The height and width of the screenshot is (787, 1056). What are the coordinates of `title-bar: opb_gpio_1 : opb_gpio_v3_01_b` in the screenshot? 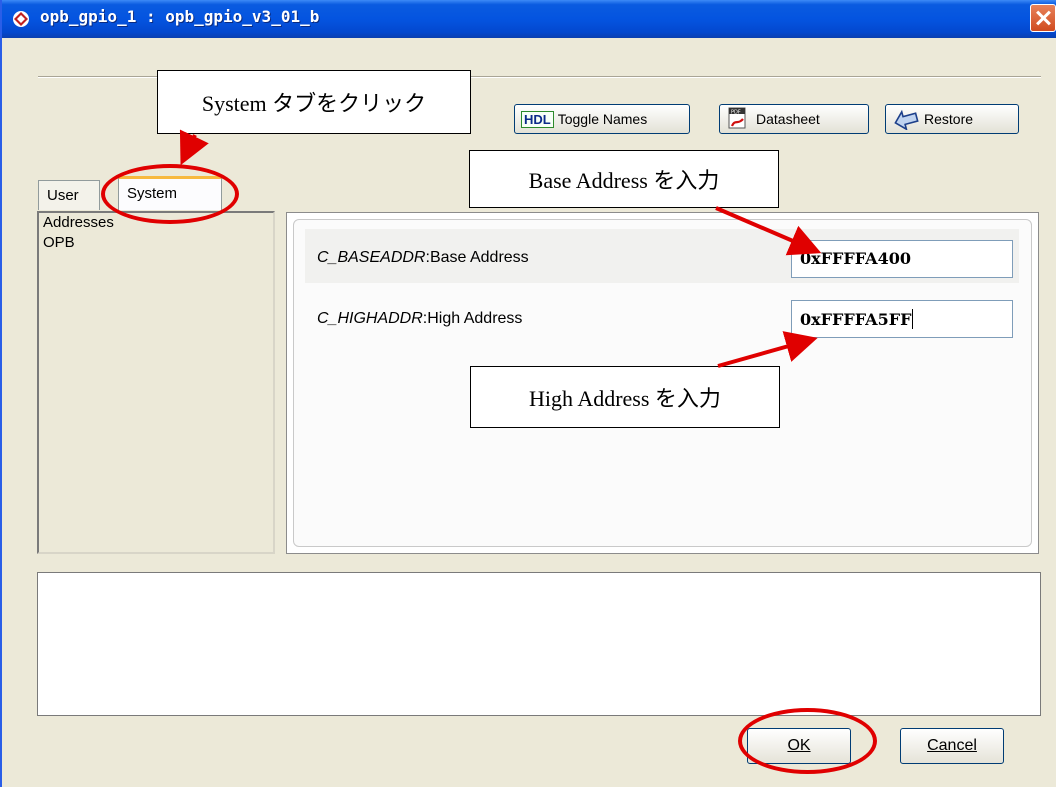 It's located at (529, 19).